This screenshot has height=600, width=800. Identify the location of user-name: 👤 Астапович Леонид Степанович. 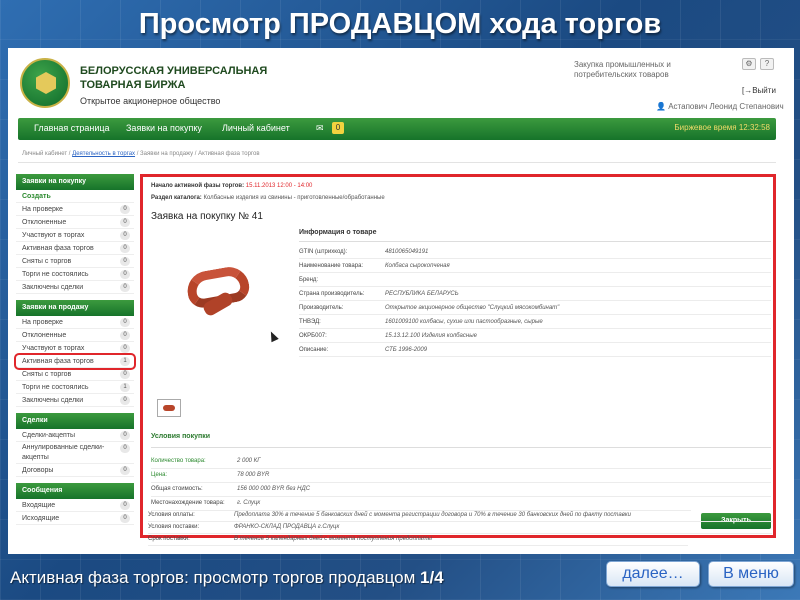
(720, 106).